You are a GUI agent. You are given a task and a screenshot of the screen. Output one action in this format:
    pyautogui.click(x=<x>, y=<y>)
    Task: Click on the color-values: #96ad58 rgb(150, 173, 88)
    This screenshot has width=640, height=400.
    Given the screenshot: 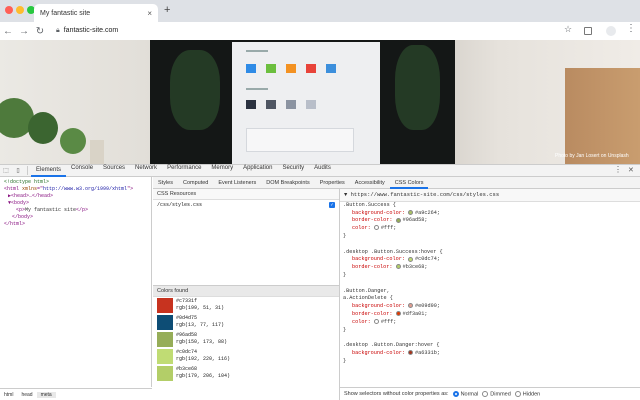 What is the action you would take?
    pyautogui.click(x=201, y=338)
    